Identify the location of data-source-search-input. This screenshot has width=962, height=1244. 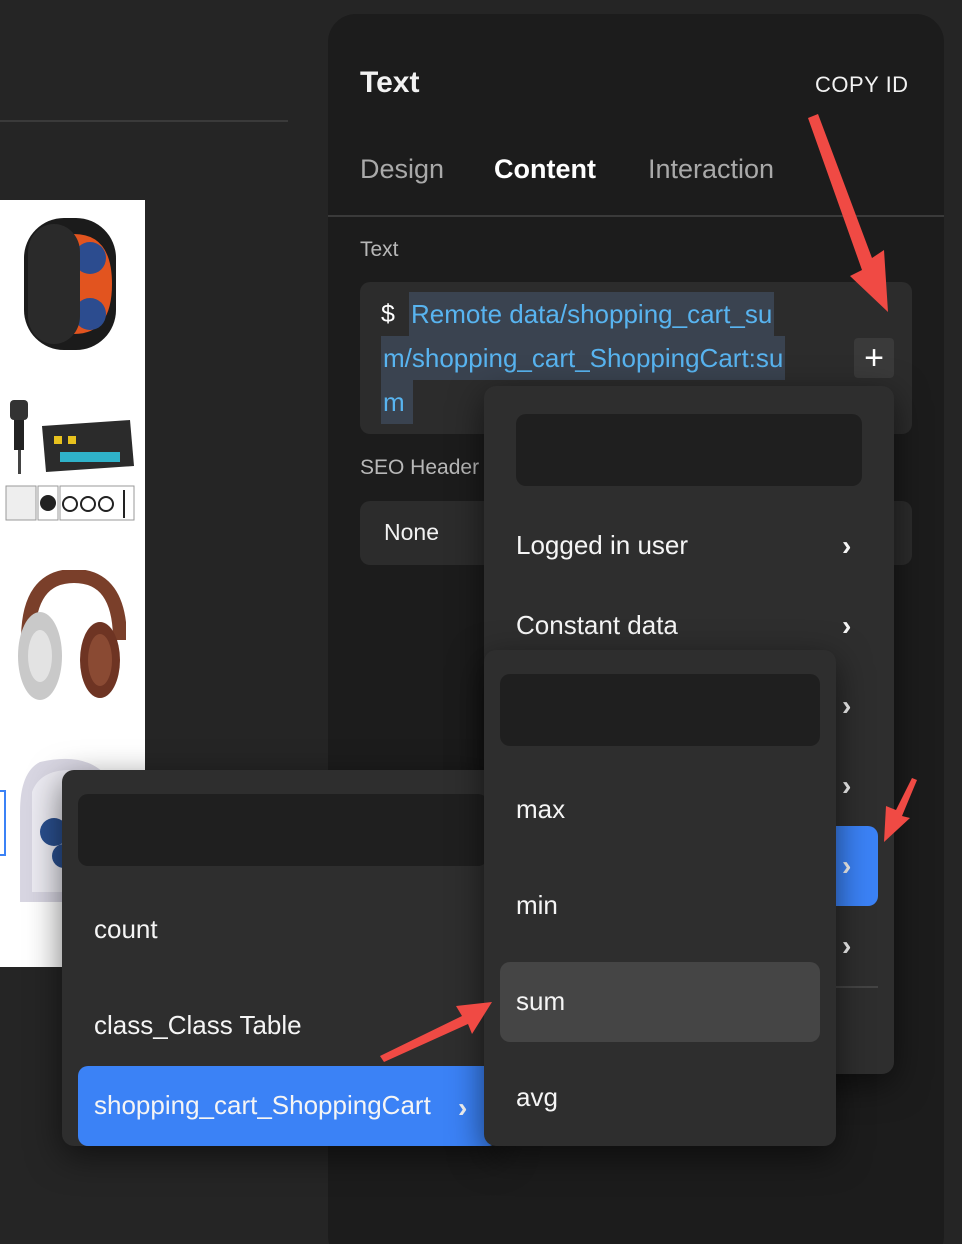
(689, 450).